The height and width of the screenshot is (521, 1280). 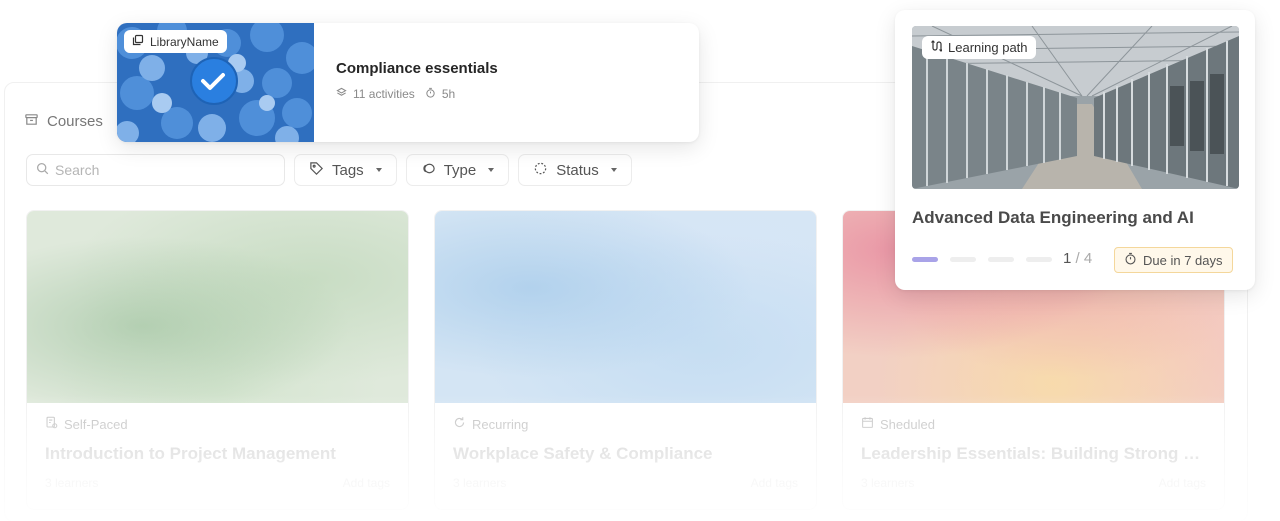 What do you see at coordinates (51, 424) in the screenshot?
I see `self-paced-icon` at bounding box center [51, 424].